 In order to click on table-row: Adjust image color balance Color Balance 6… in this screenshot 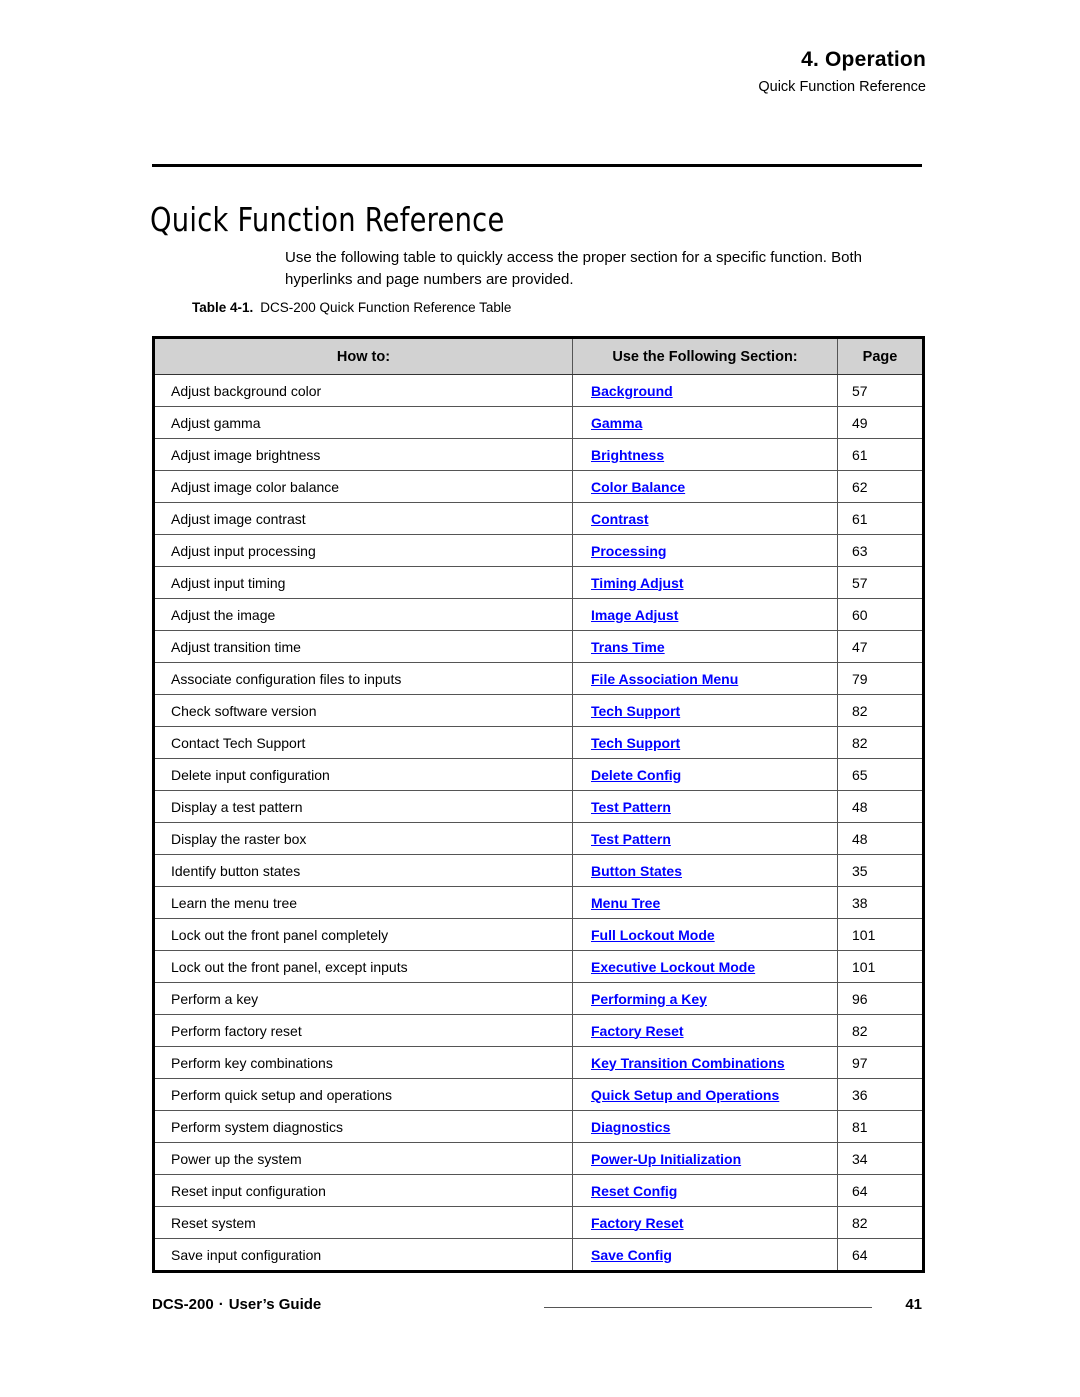, I will do `click(538, 486)`.